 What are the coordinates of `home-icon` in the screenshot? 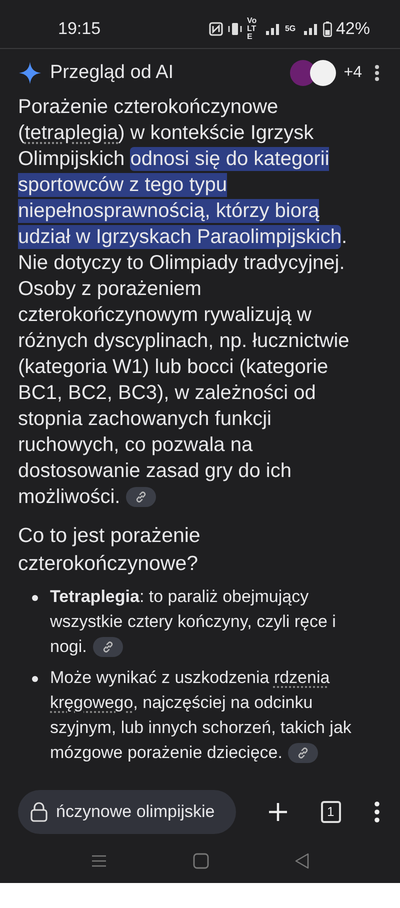 It's located at (201, 861).